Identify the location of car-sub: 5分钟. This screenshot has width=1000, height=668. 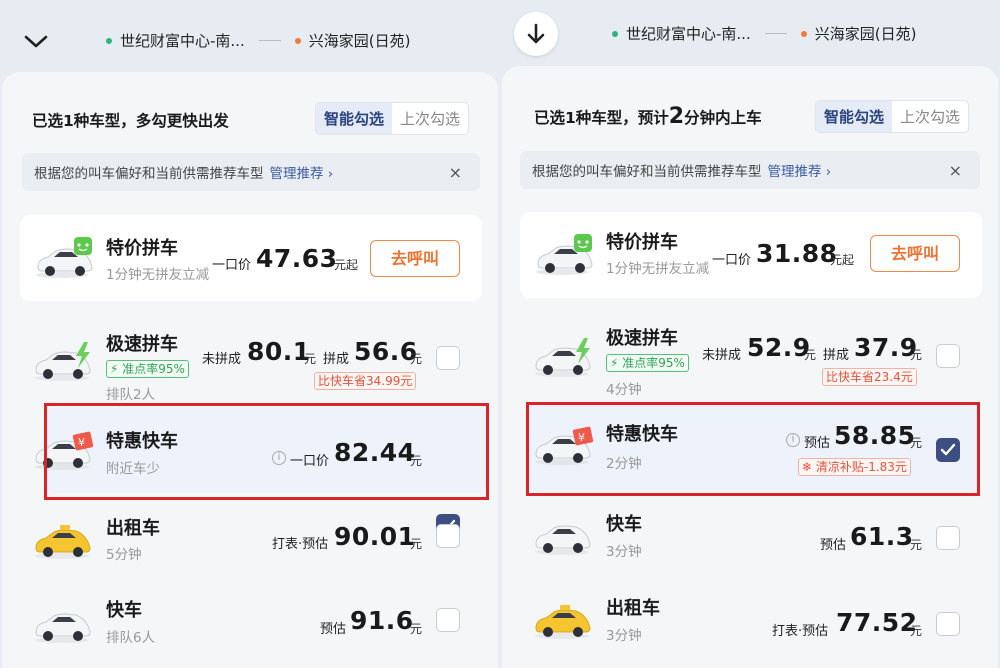
(124, 555).